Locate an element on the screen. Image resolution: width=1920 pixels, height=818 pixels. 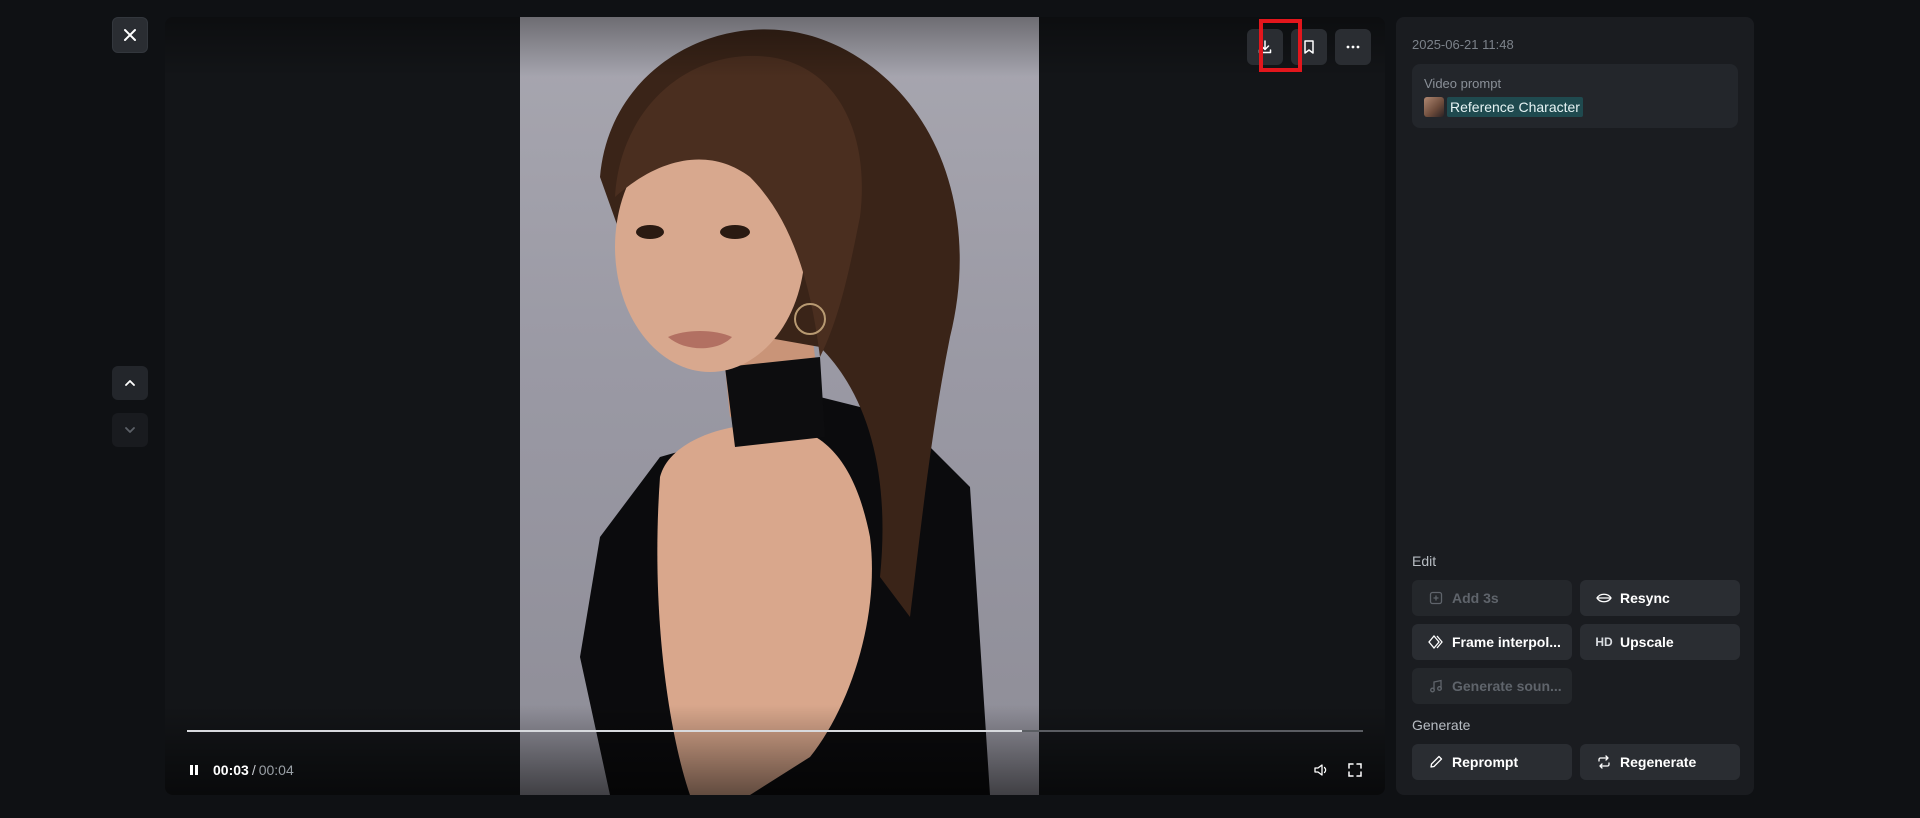
volume-icon is located at coordinates (1321, 770).